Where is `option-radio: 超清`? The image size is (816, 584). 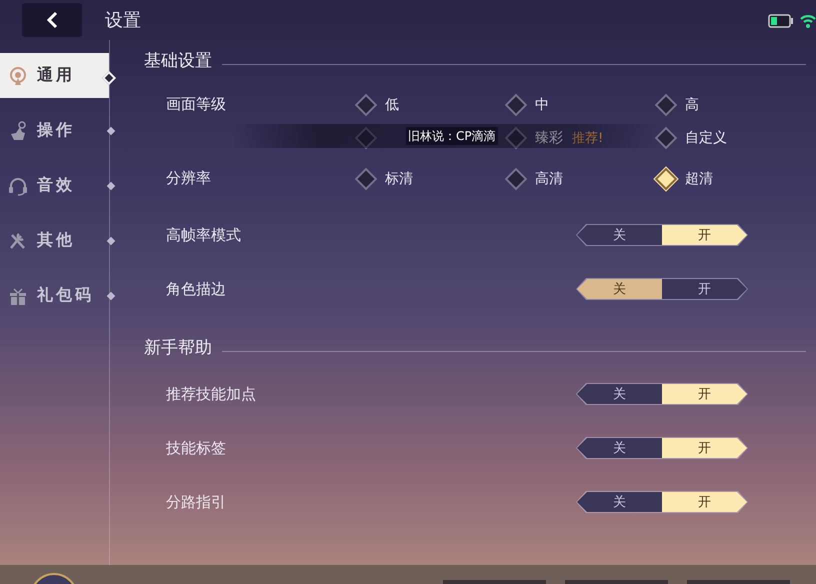 option-radio: 超清 is located at coordinates (731, 178).